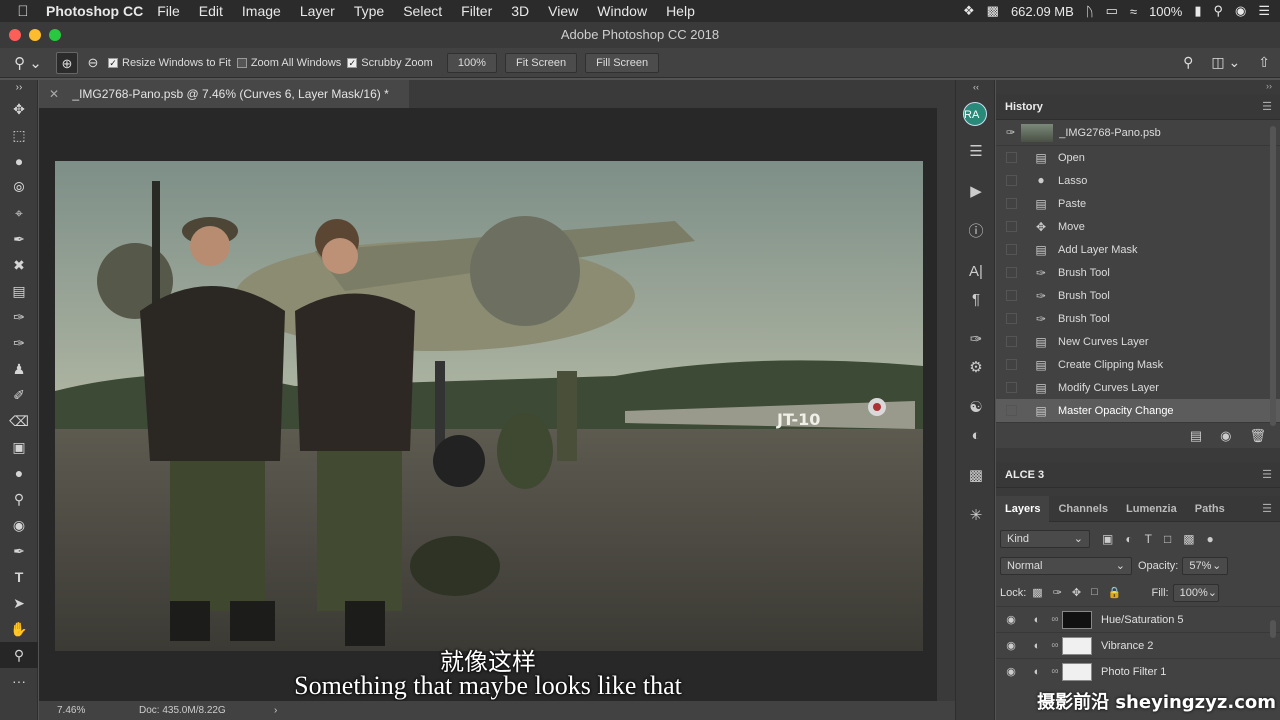  I want to click on plugin-panel-icon: ▩, so click(976, 476).